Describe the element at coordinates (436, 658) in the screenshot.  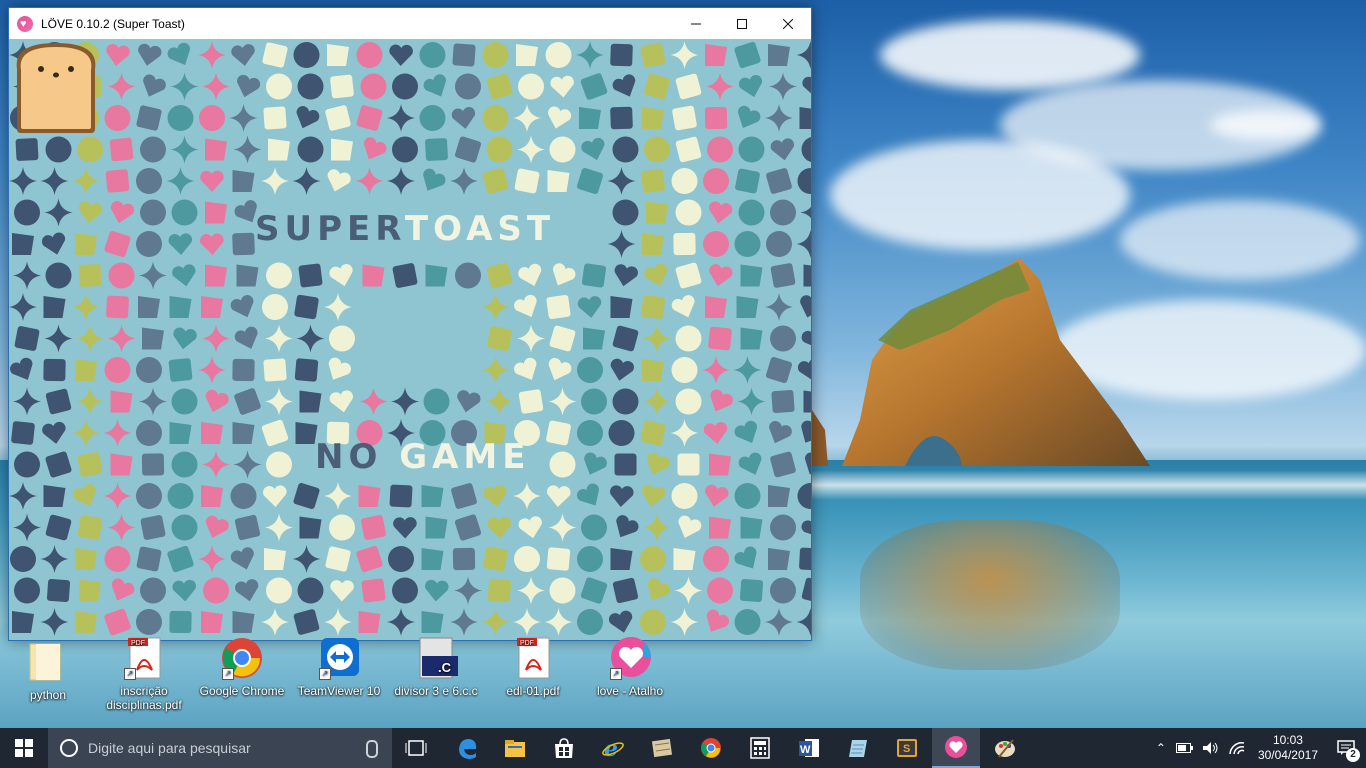
I see `c-file-icon: .C` at that location.